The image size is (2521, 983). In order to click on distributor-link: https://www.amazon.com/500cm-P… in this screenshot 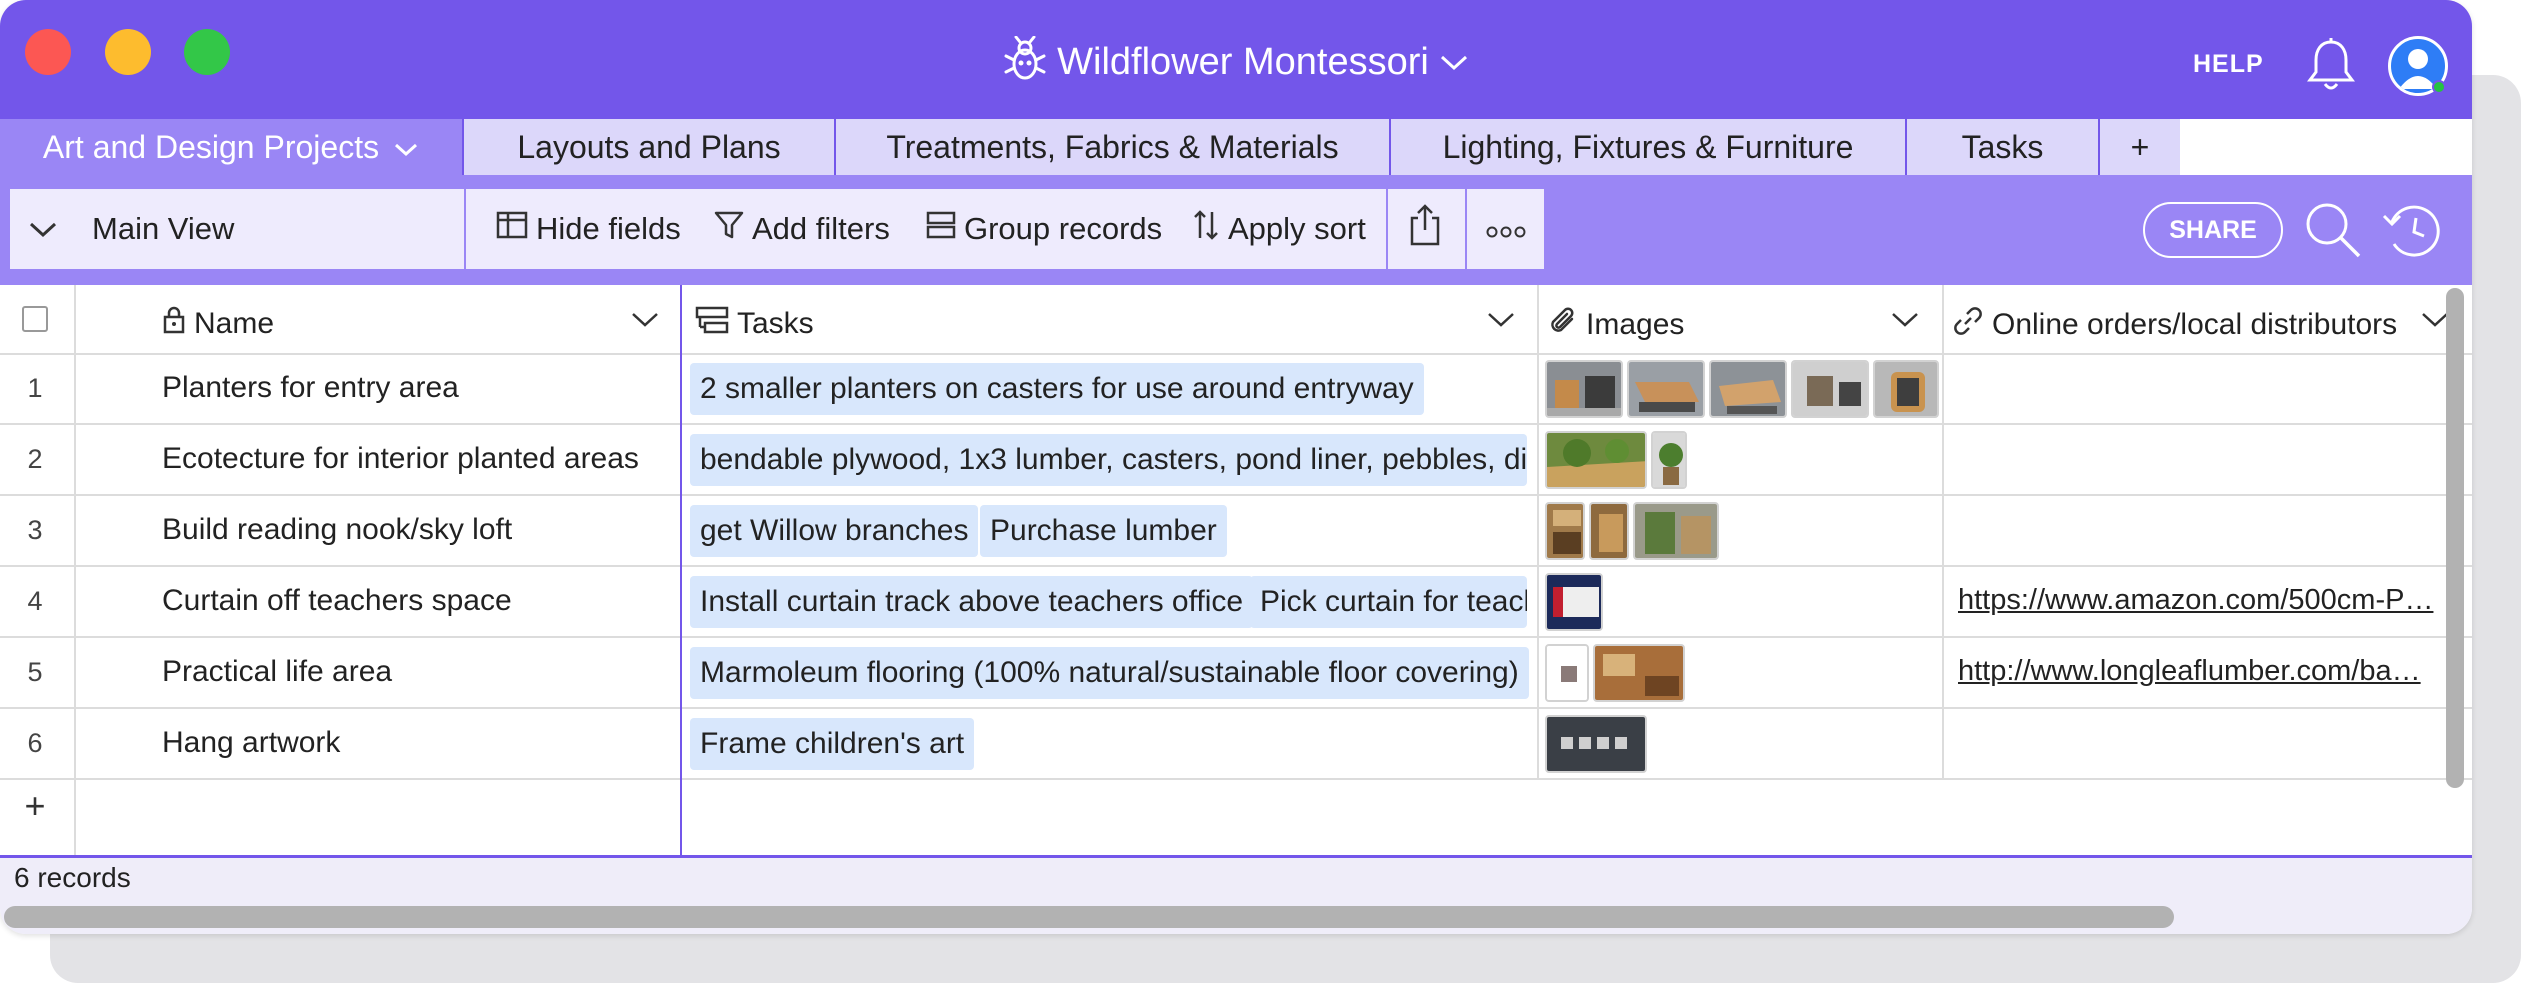, I will do `click(2195, 600)`.